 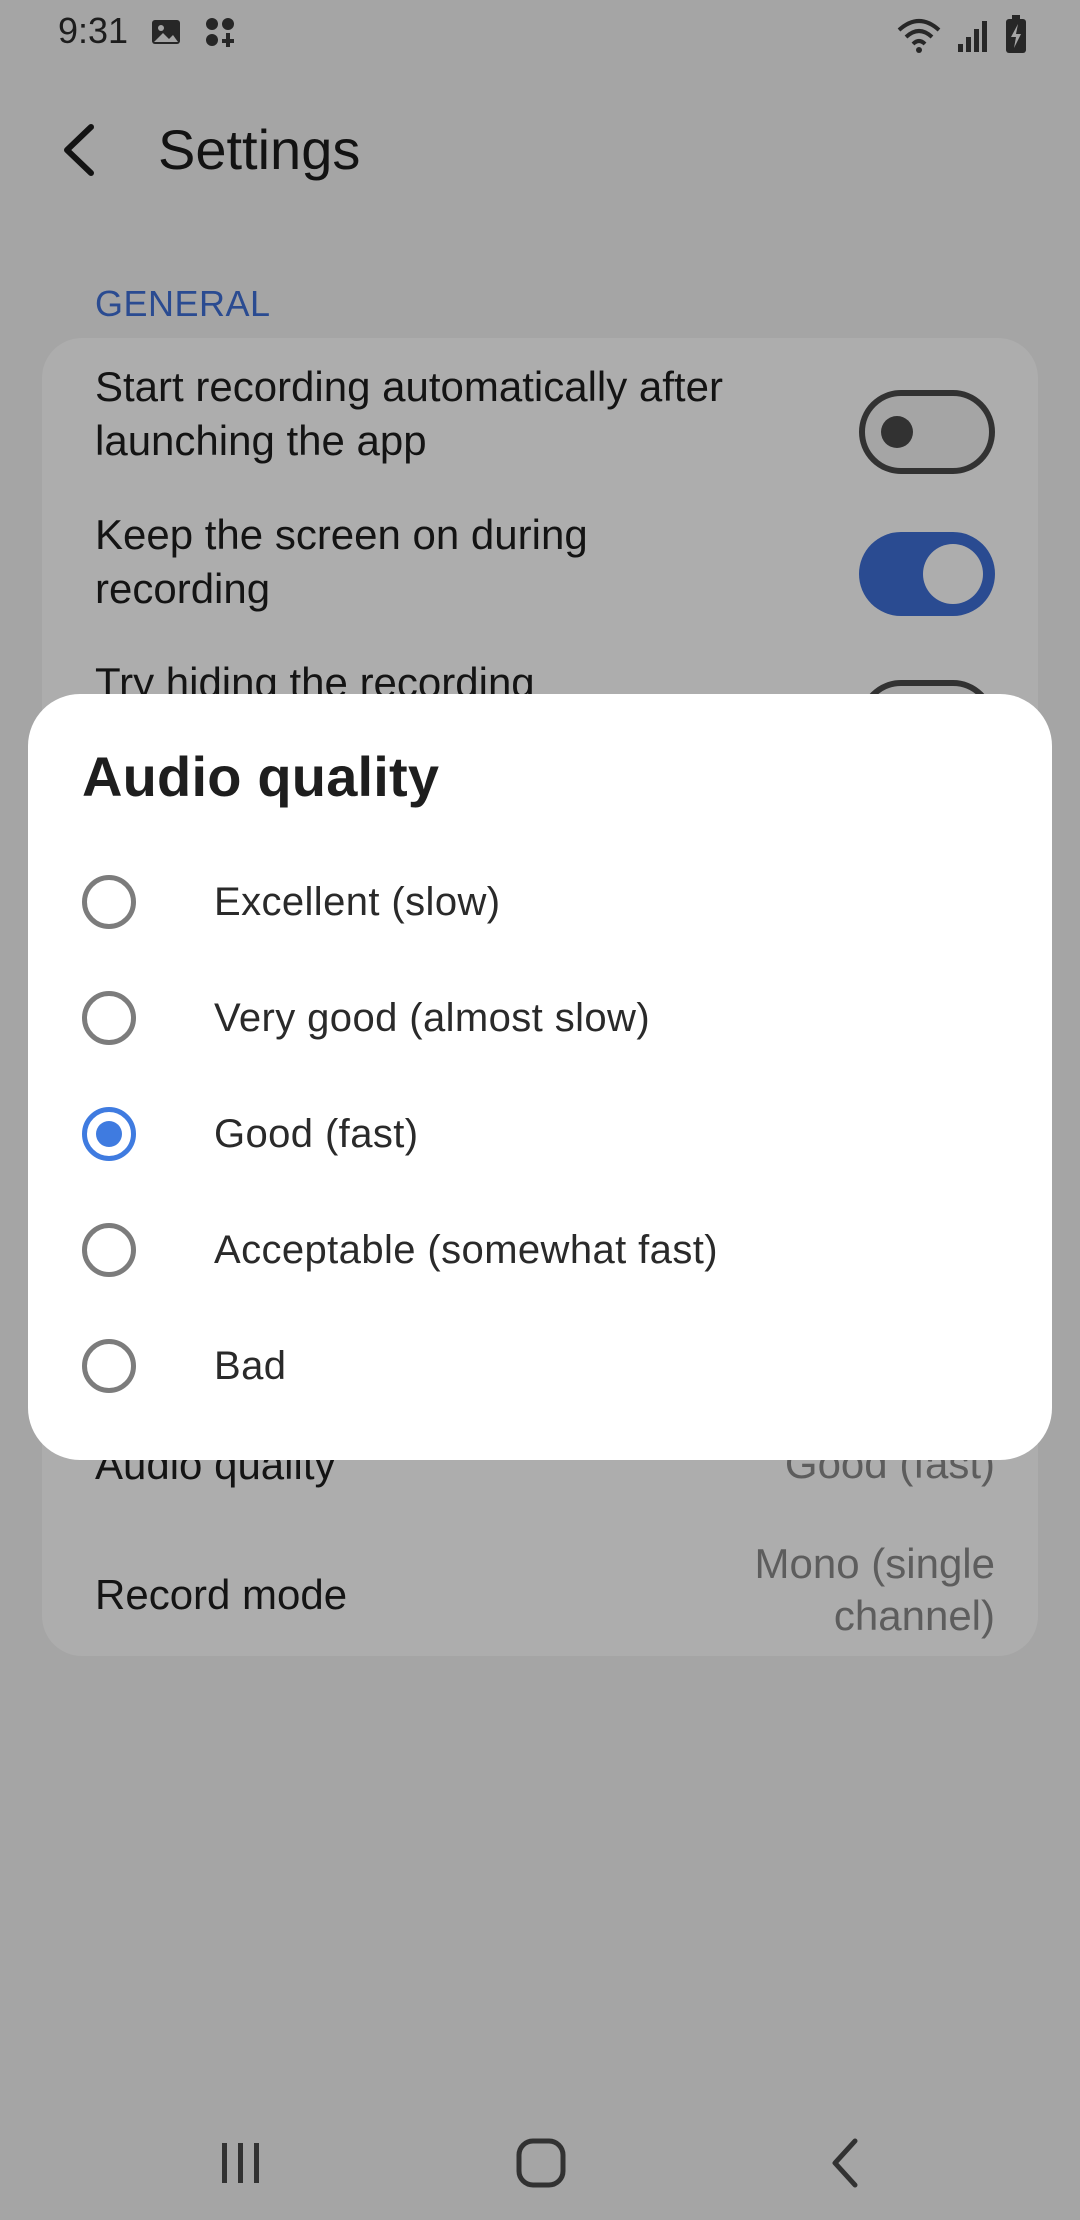 What do you see at coordinates (432, 1017) in the screenshot?
I see `option-label: Very good (almost slow)` at bounding box center [432, 1017].